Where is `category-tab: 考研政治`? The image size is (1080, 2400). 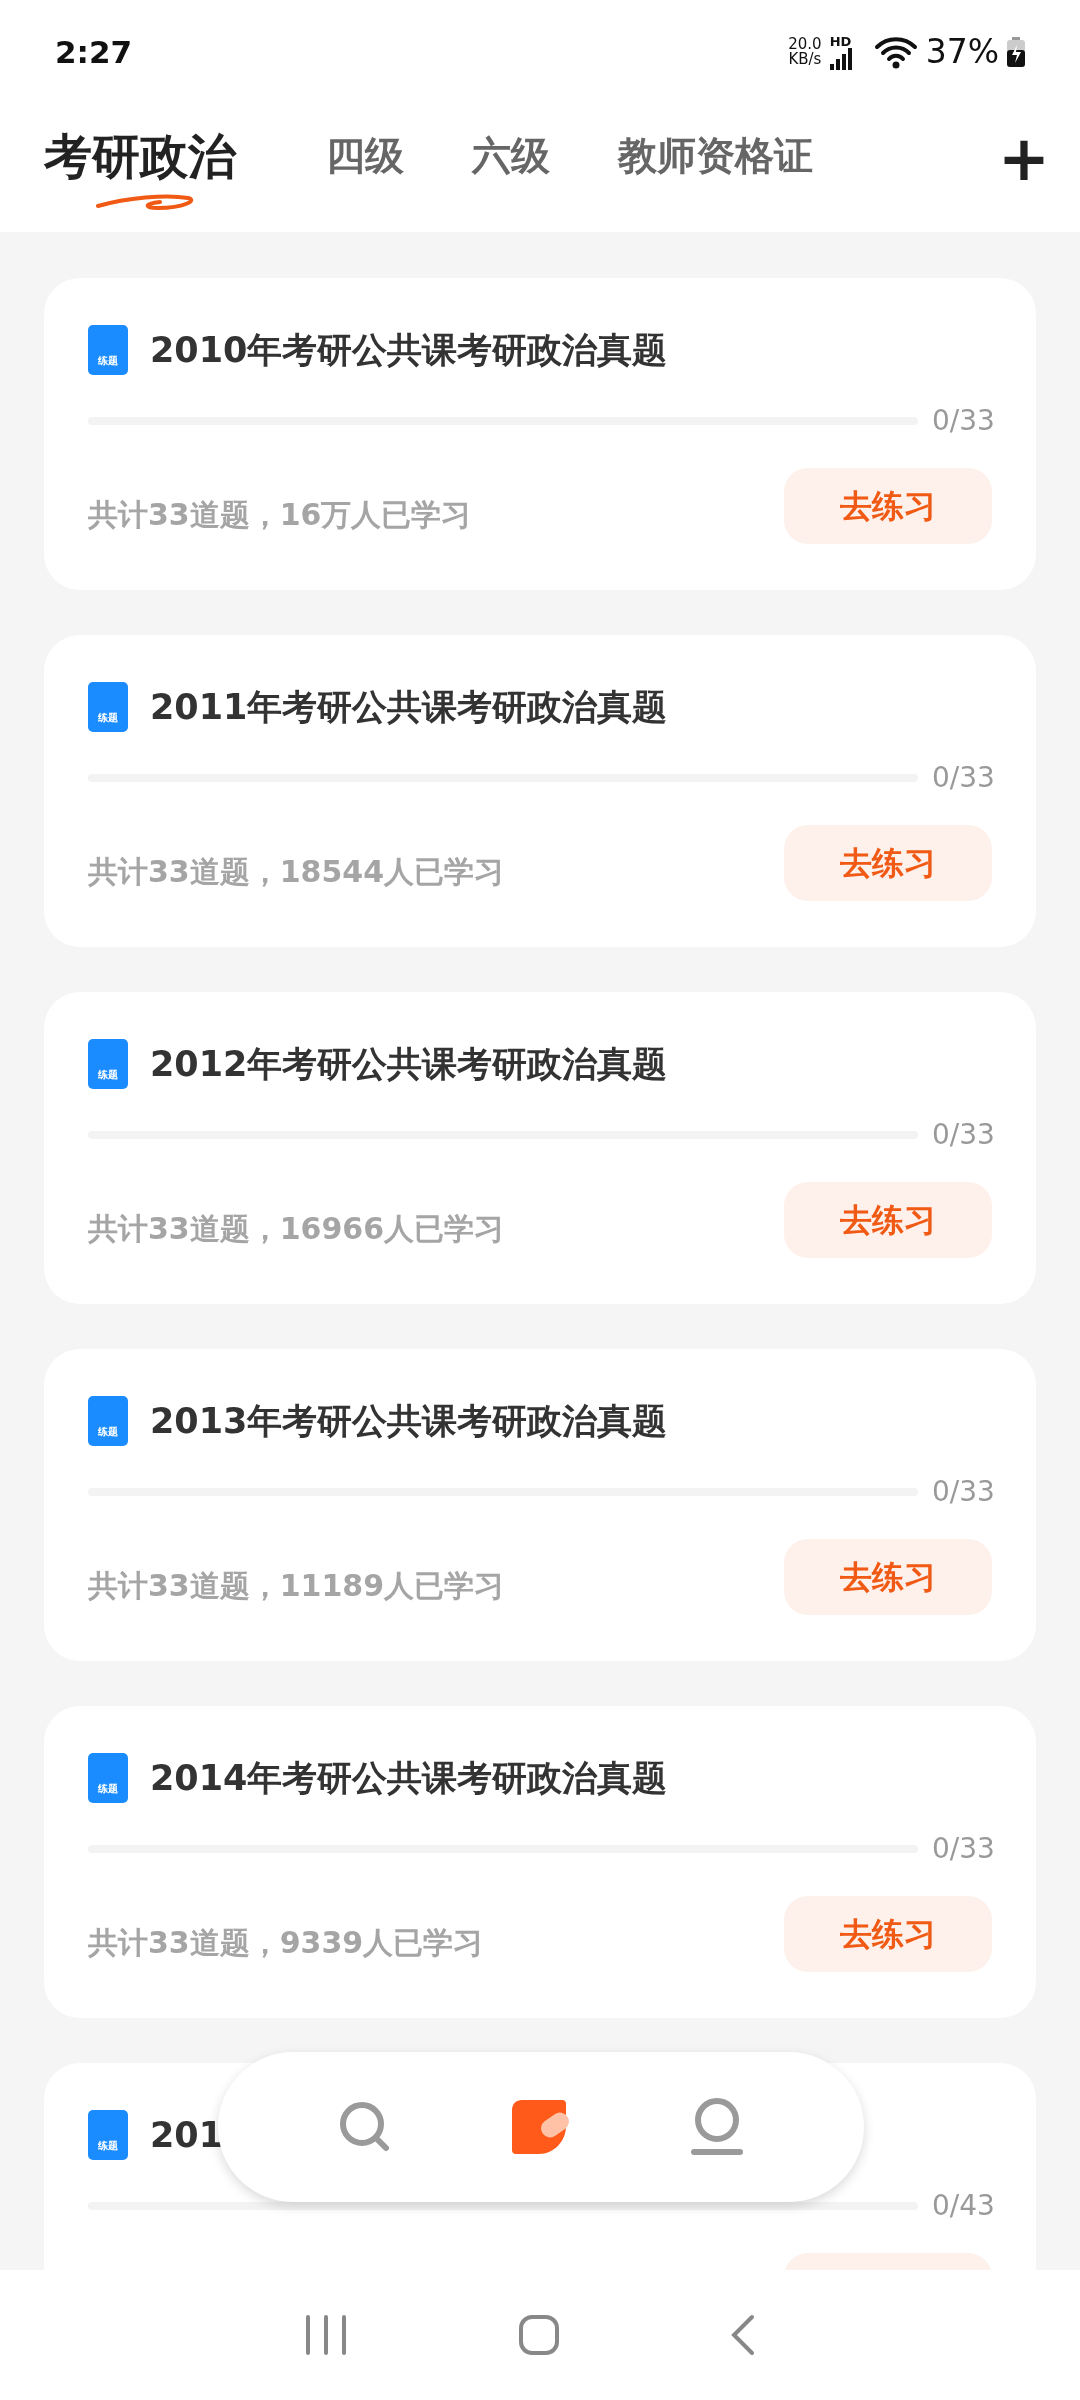 category-tab: 考研政治 is located at coordinates (140, 166).